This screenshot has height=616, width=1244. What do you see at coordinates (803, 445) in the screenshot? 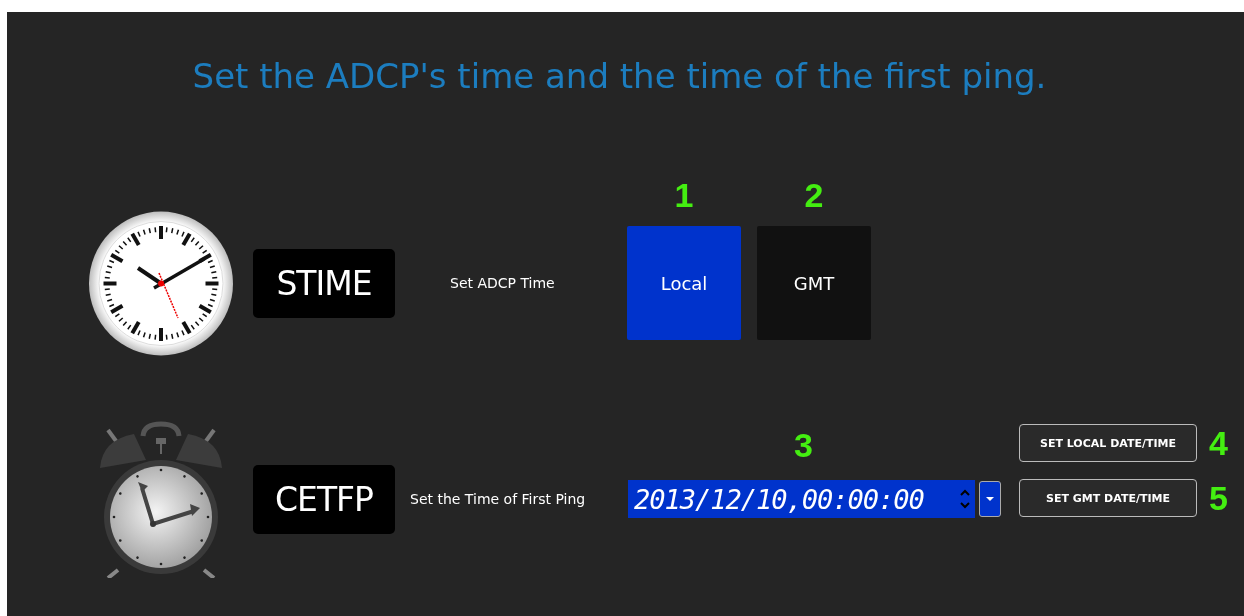
I see `callout-number: 3` at bounding box center [803, 445].